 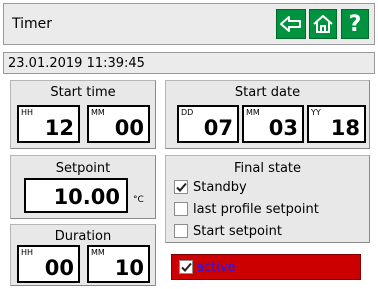 I want to click on standby-checkbox, so click(x=181, y=187).